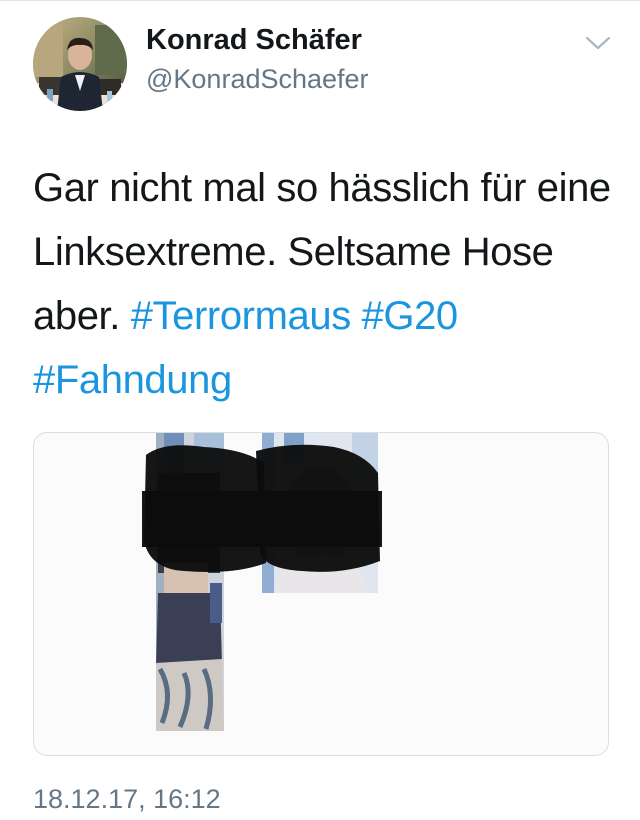  I want to click on tweet-timestamp: 18.12.17, 16:12, so click(127, 799).